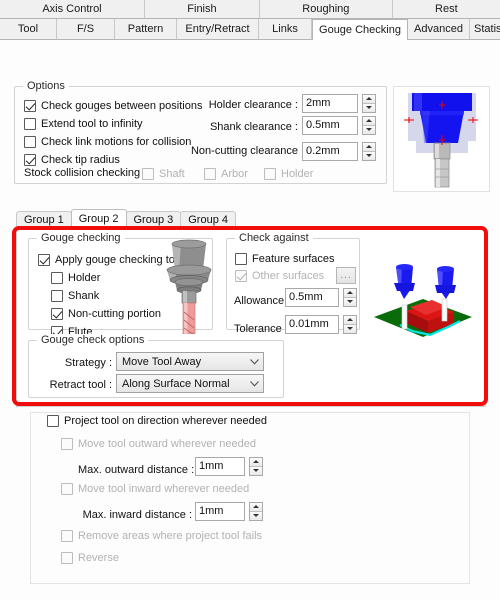  Describe the element at coordinates (218, 29) in the screenshot. I see `tab-entry-retract: Entry/Retract` at that location.